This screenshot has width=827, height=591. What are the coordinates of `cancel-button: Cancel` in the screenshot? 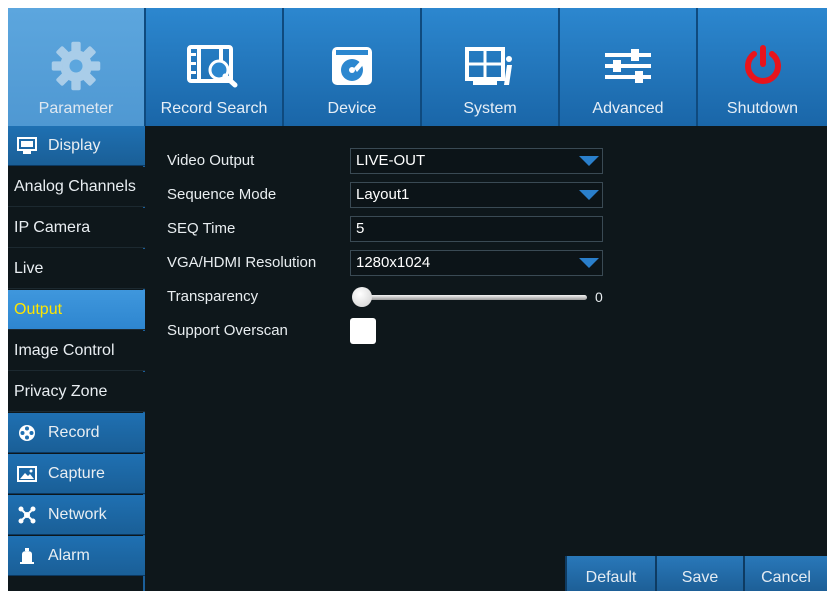 It's located at (785, 573).